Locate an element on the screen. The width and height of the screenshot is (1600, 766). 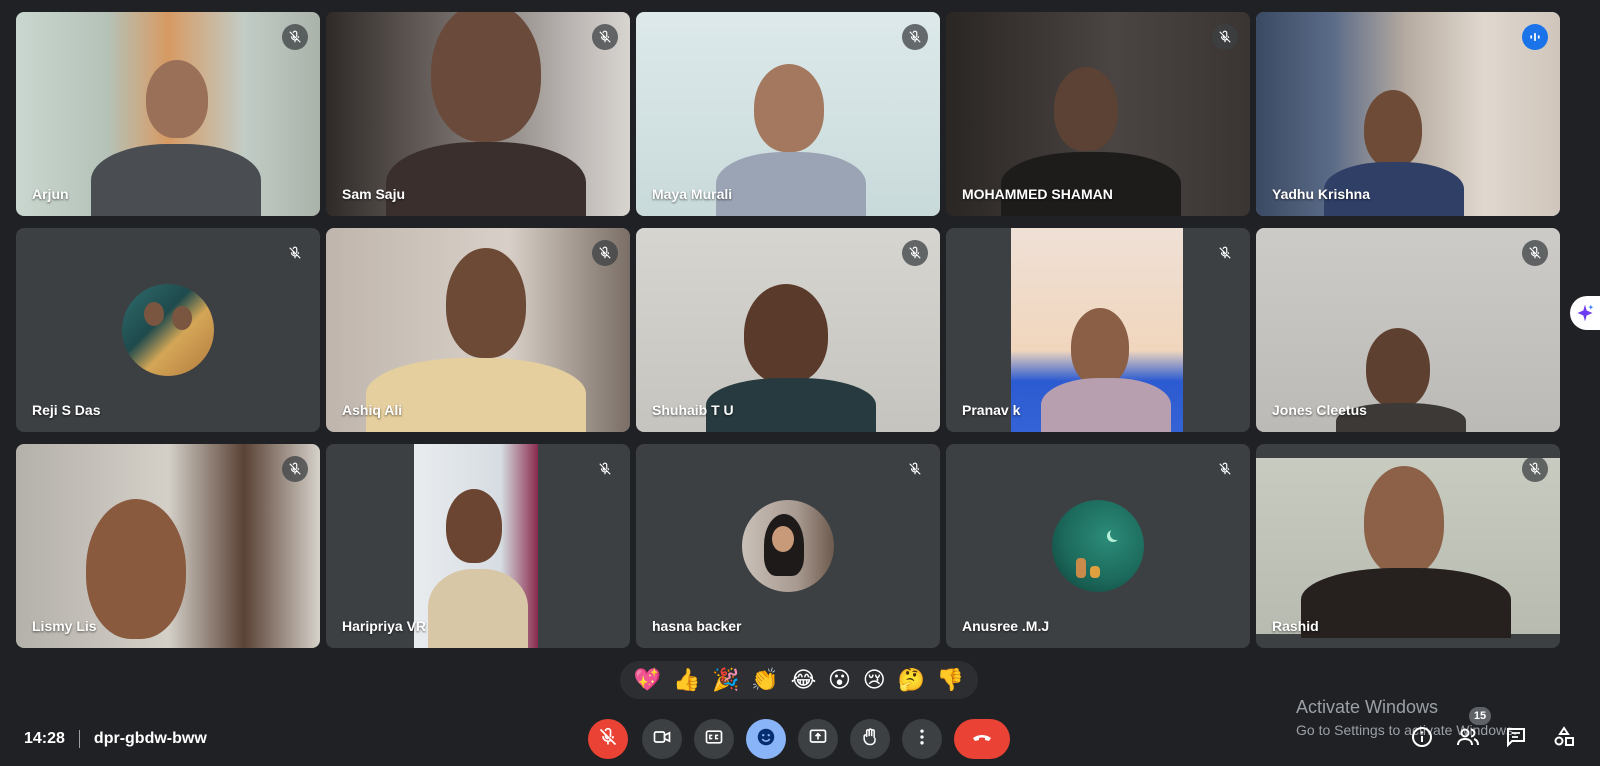
participant-name: Shuhaib T U is located at coordinates (693, 410).